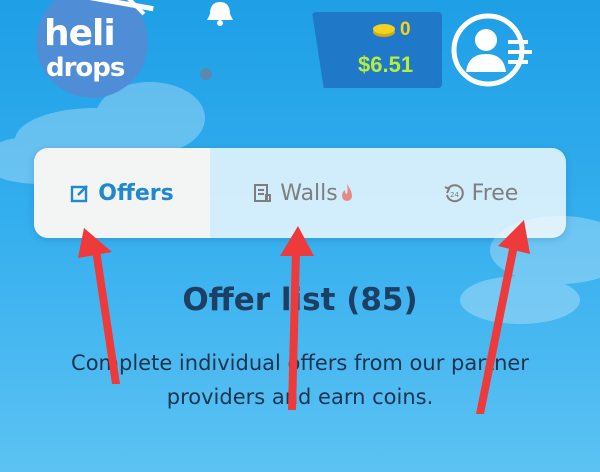  I want to click on fire-icon, so click(346, 192).